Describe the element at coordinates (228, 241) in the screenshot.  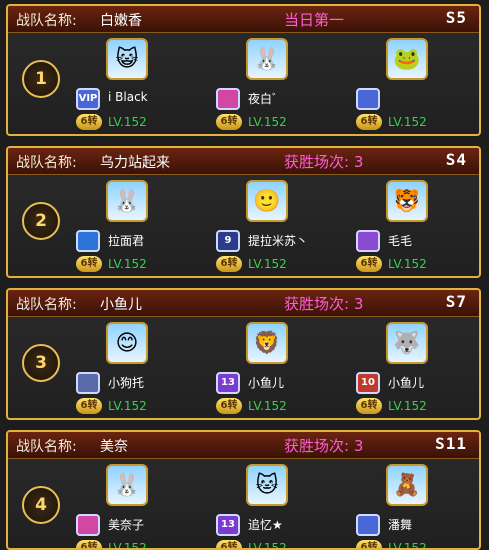
I see `vip-badge: 9` at that location.